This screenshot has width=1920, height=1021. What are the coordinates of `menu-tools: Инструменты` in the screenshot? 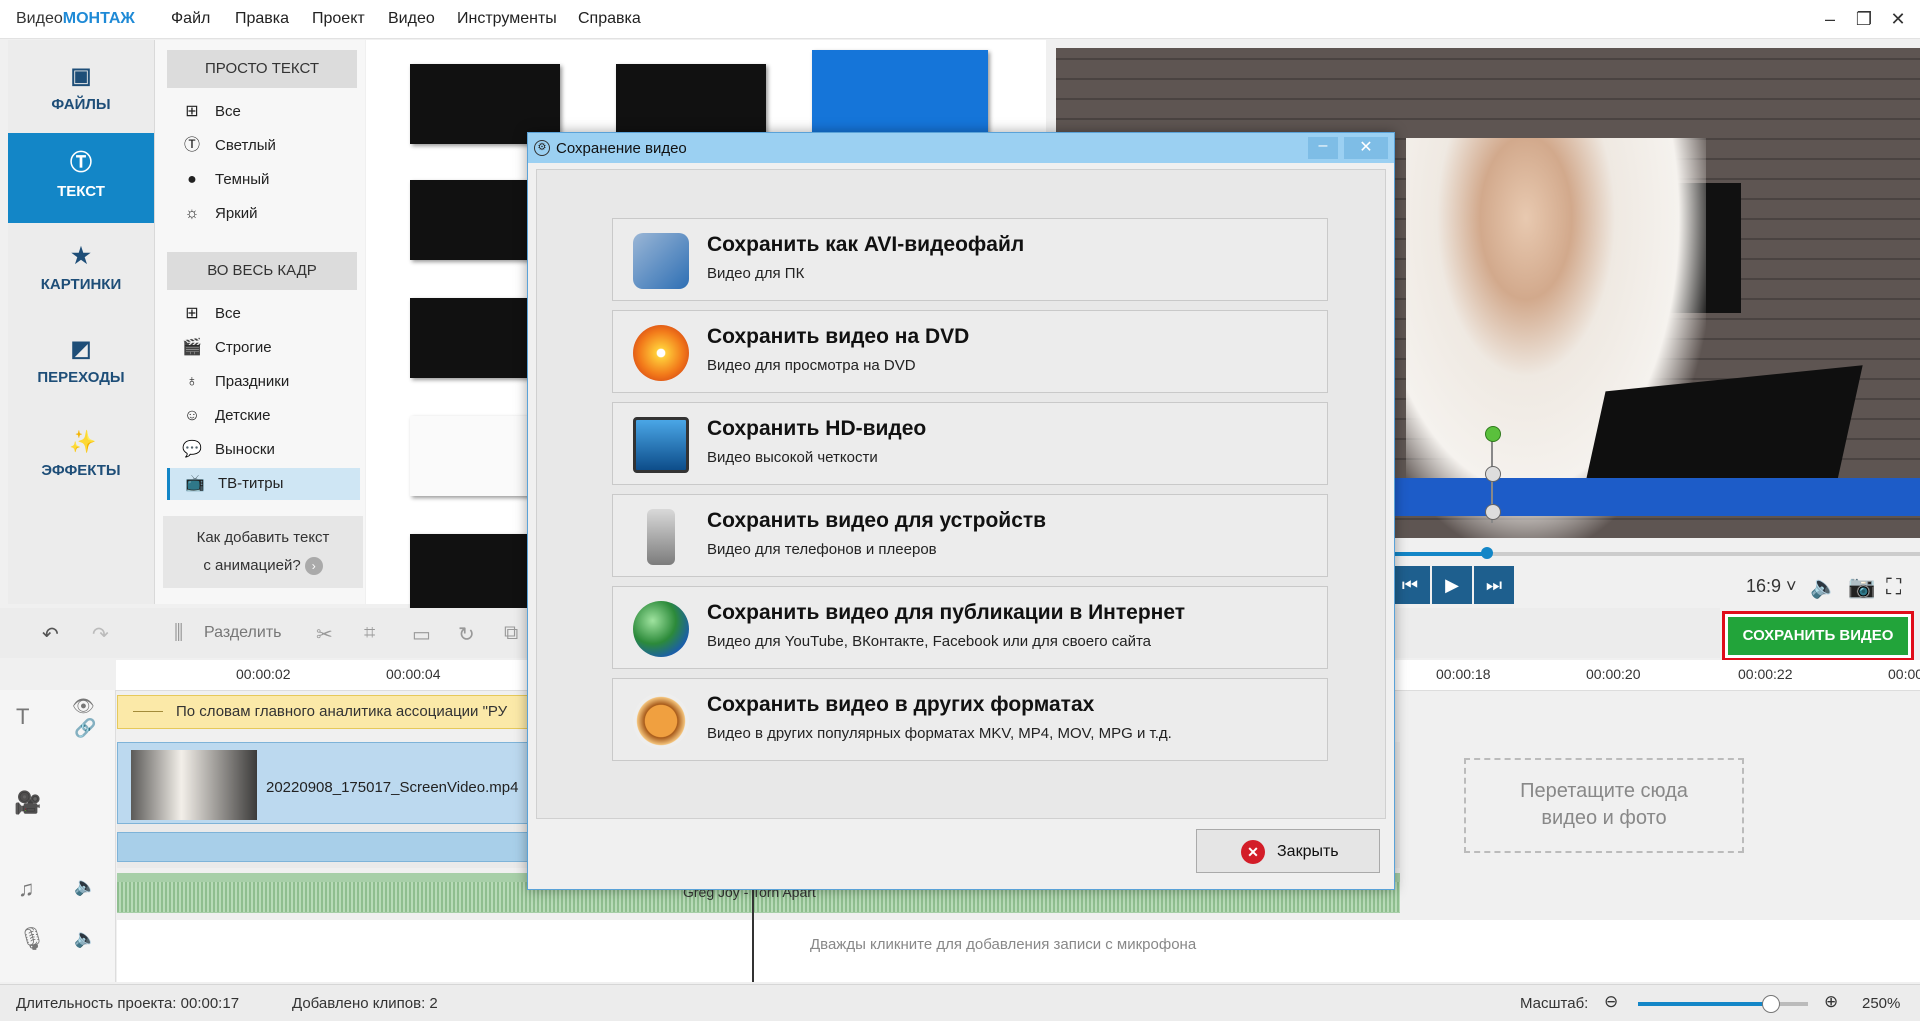 It's located at (507, 19).